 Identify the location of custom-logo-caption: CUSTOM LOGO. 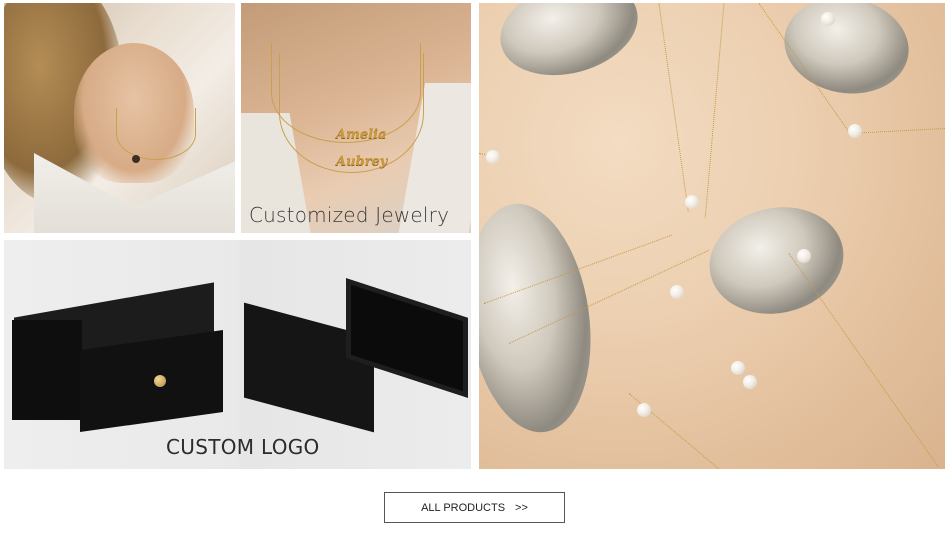
(243, 447).